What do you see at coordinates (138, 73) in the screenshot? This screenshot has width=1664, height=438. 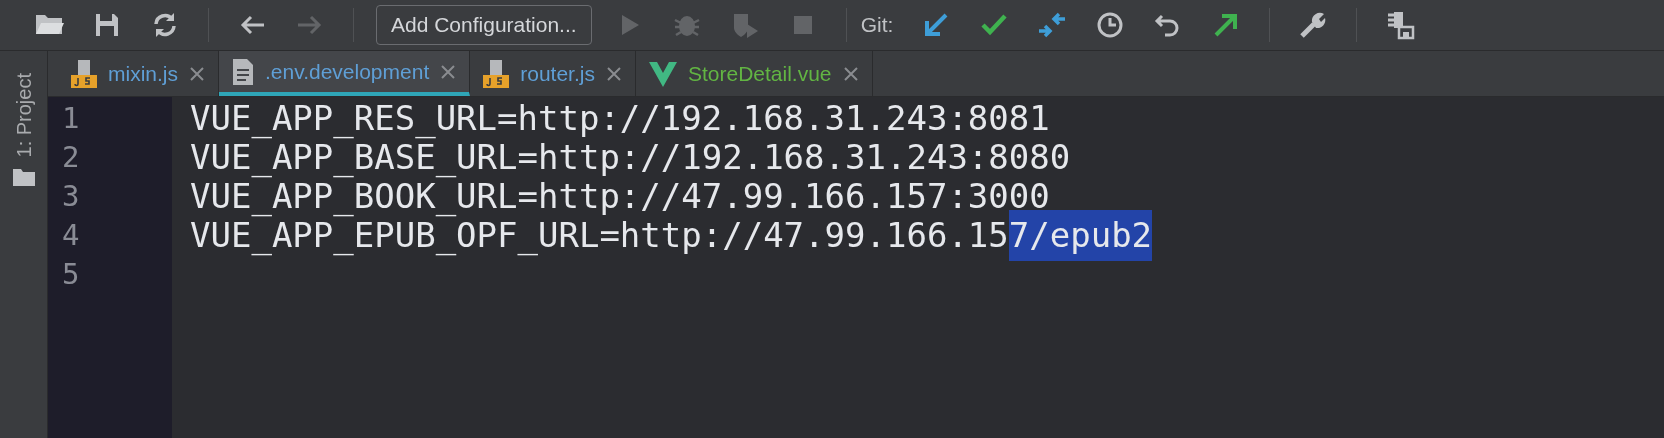 I see `editor-tab: mixin.js` at bounding box center [138, 73].